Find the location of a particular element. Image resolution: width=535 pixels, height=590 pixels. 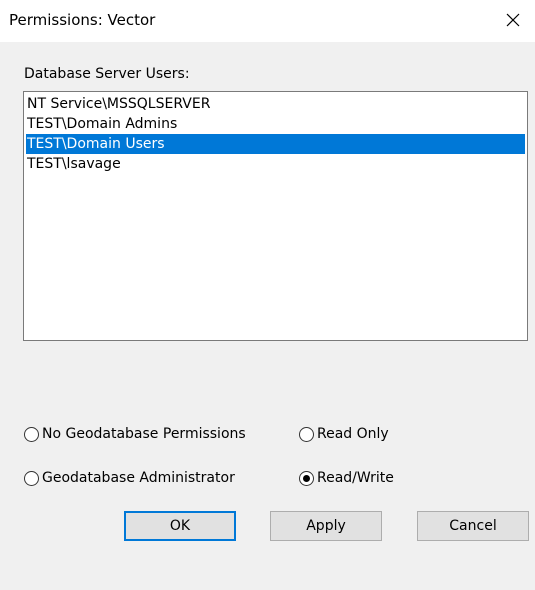

radio-read-write: Read/Write is located at coordinates (346, 478).